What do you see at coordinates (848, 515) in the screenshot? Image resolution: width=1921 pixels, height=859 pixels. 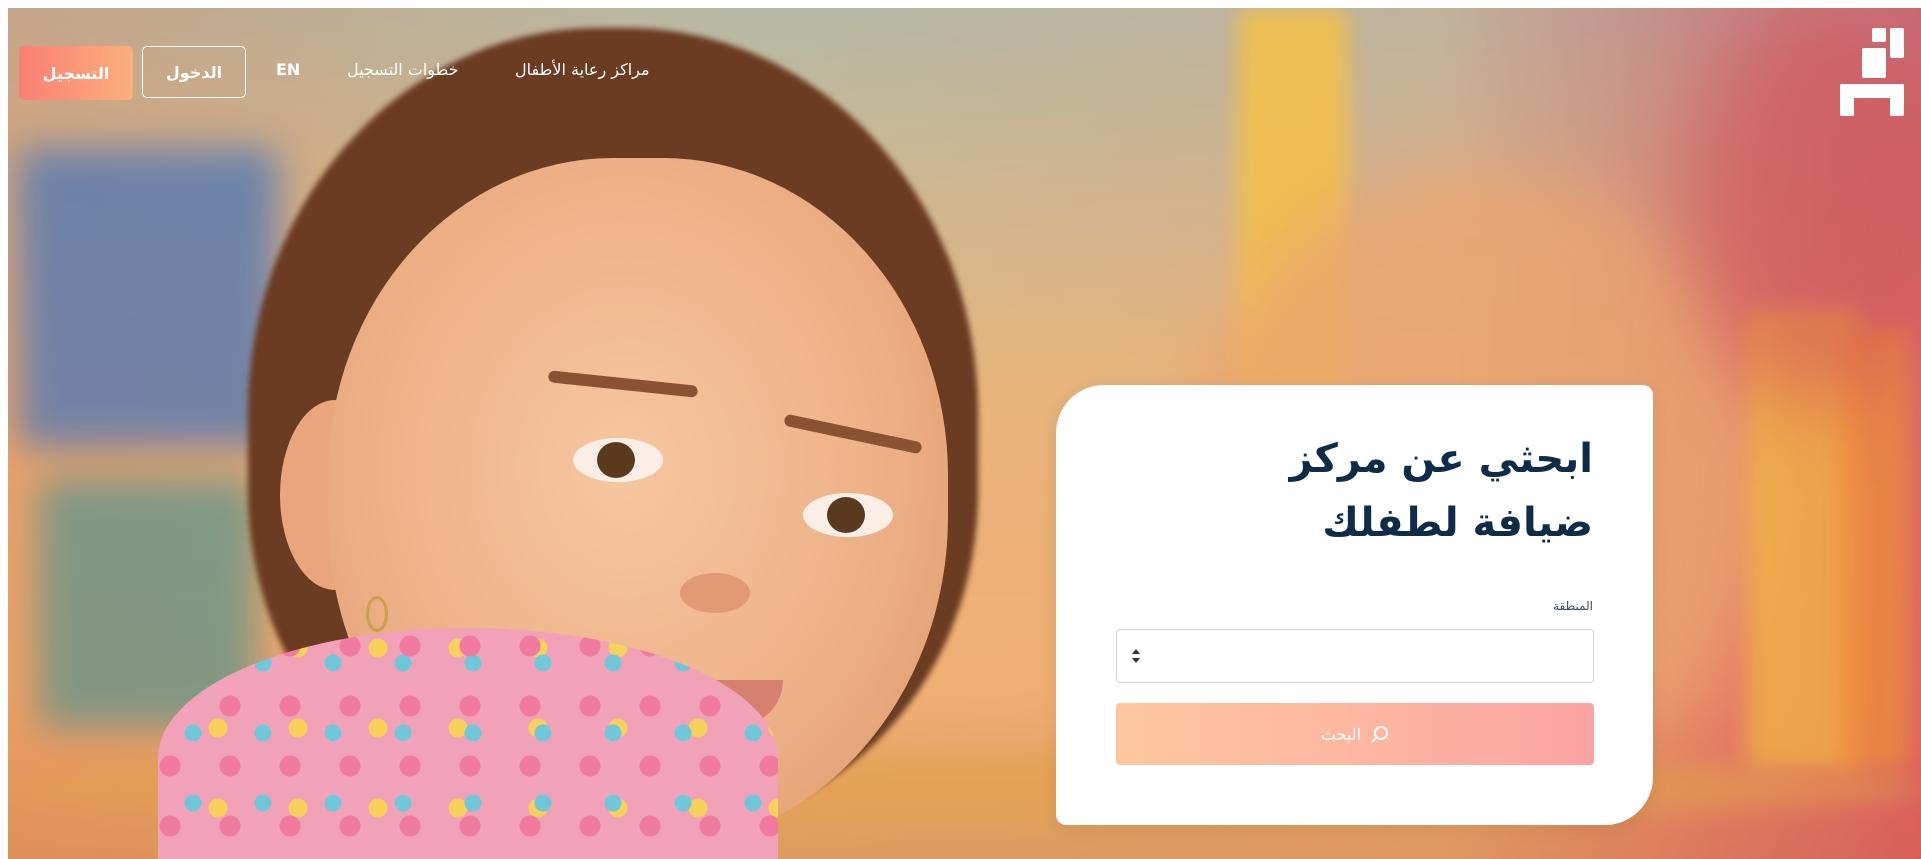 I see `girl-eye-right` at bounding box center [848, 515].